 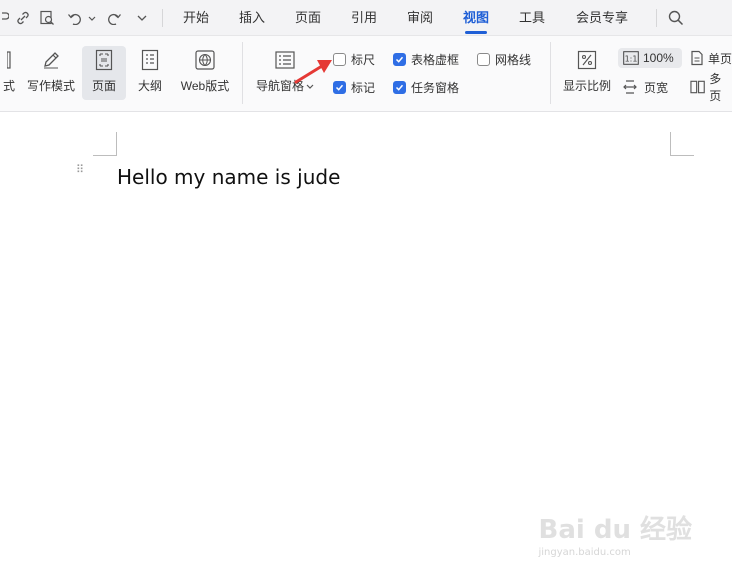 I want to click on watermark: Bai du 经验 jingyan.baidu.com, so click(x=615, y=533).